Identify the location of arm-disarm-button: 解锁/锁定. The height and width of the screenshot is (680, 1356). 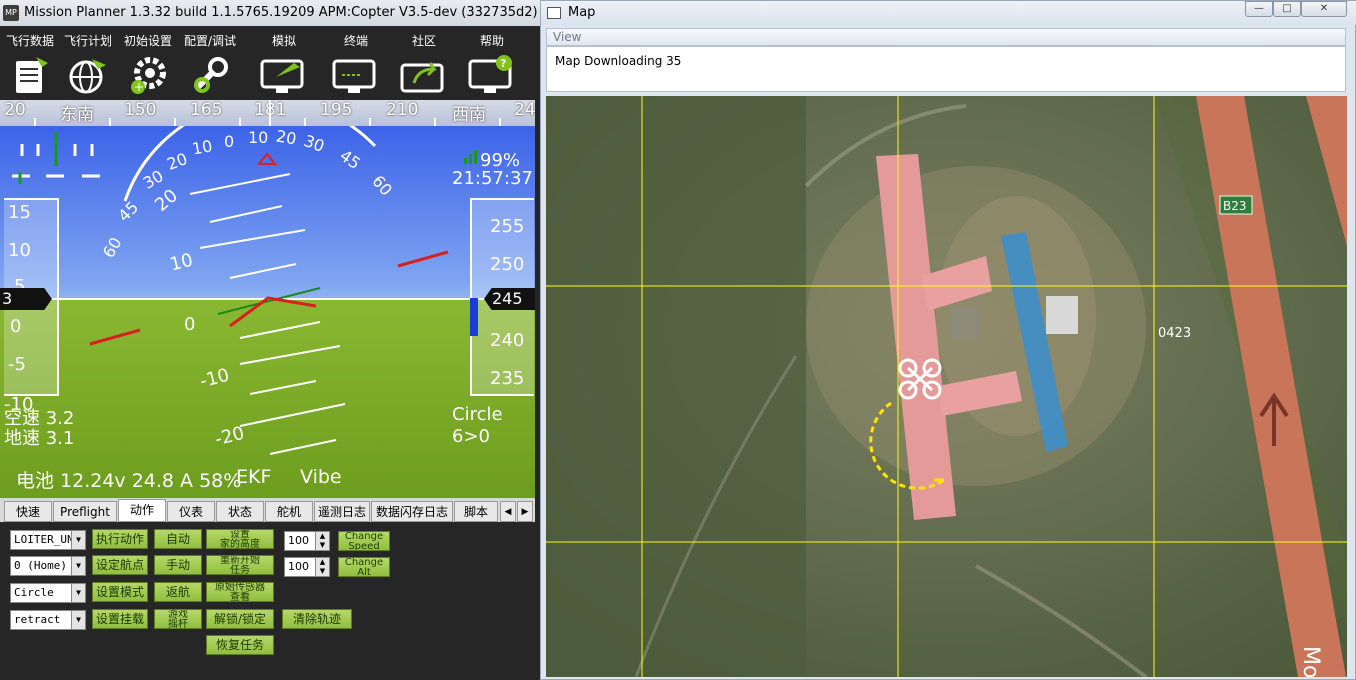
(240, 619).